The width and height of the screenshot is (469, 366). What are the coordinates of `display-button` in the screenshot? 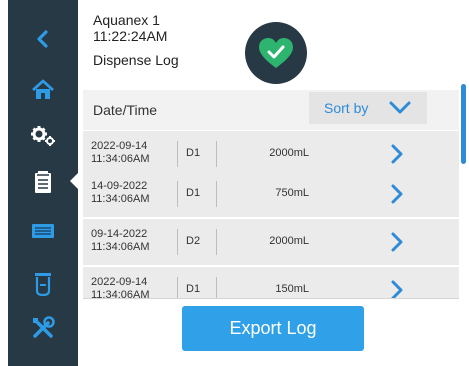 It's located at (43, 231).